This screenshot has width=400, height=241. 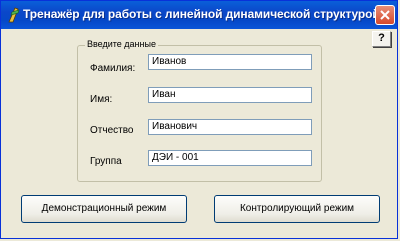 What do you see at coordinates (112, 130) in the screenshot?
I see `patronymic-label: Отчество` at bounding box center [112, 130].